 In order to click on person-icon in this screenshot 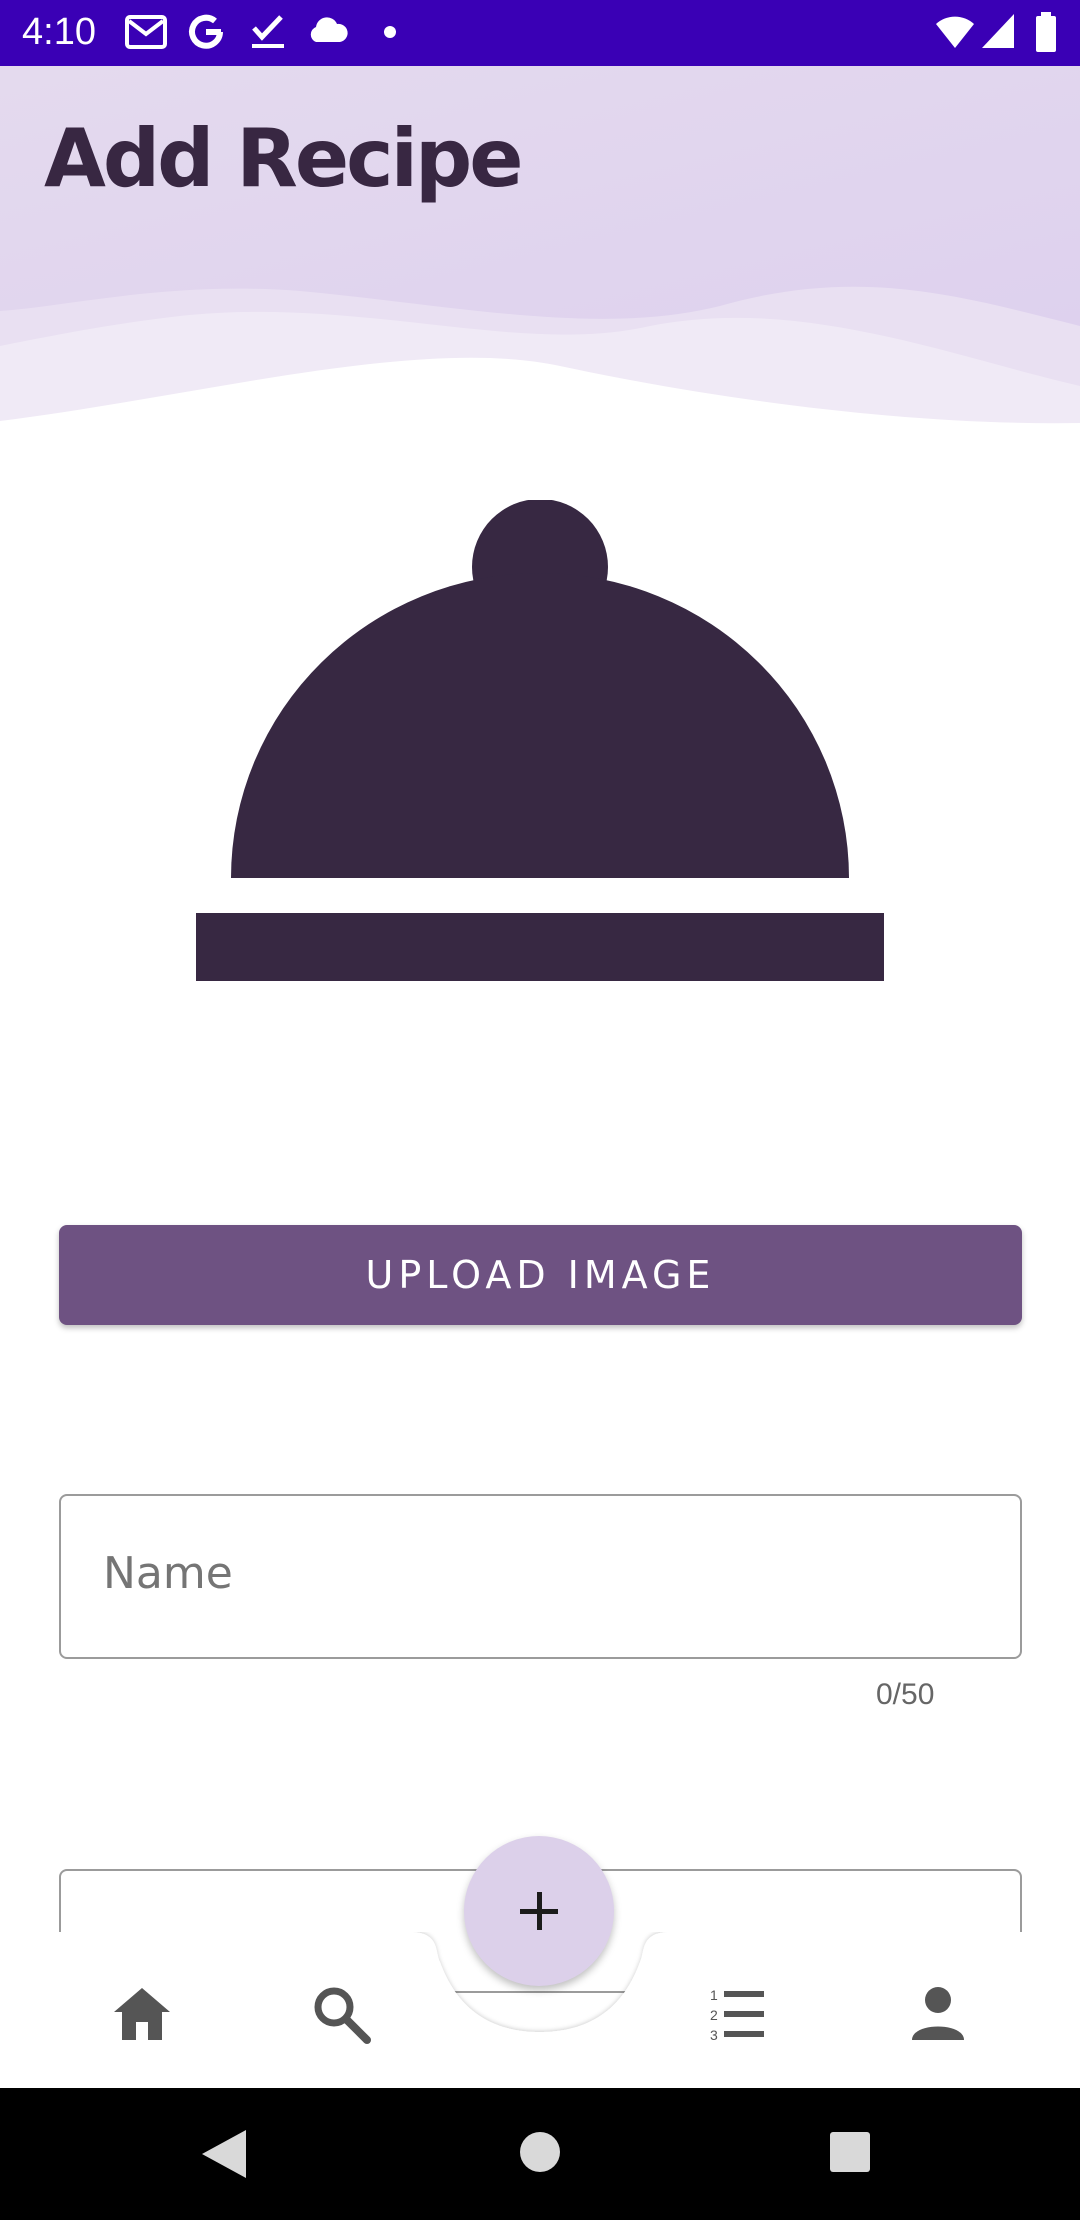, I will do `click(938, 2014)`.